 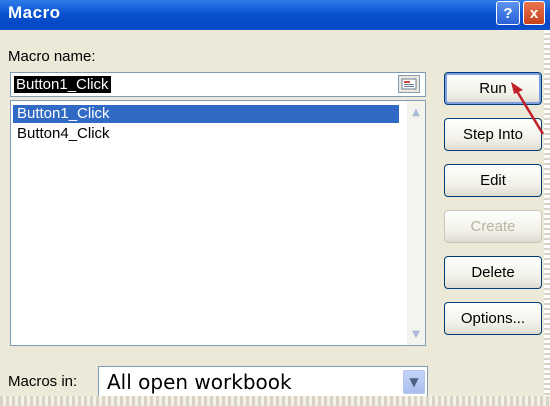 What do you see at coordinates (547, 218) in the screenshot?
I see `torn-edge-right` at bounding box center [547, 218].